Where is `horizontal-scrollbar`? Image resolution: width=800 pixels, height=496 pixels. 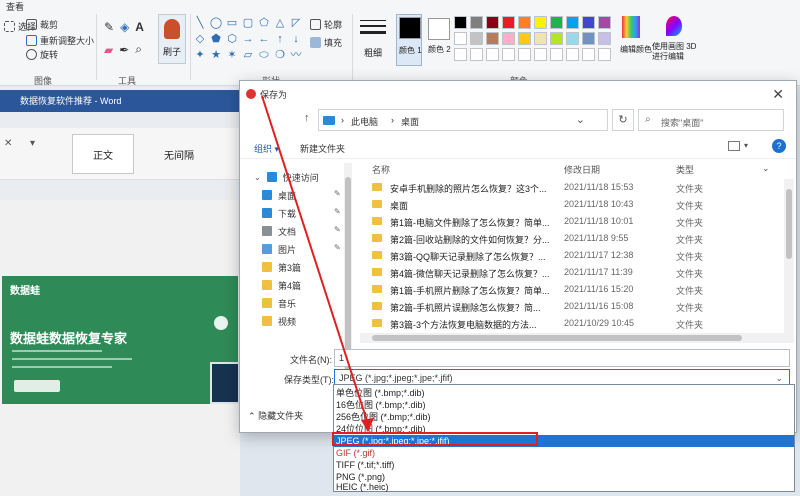
horizontal-scrollbar is located at coordinates (577, 338).